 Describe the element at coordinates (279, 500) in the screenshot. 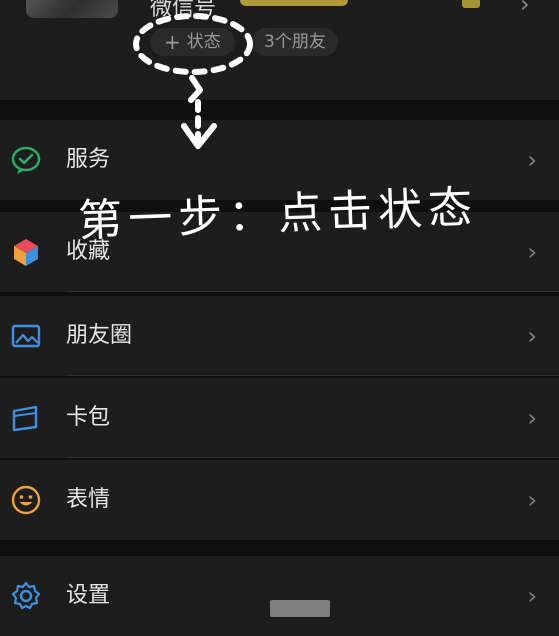

I see `menu-item-stickers: 表情 ›` at that location.